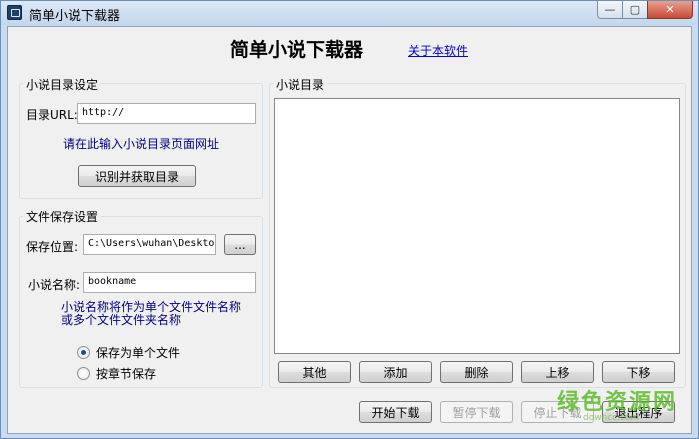  Describe the element at coordinates (14, 12) in the screenshot. I see `app-icon` at that location.